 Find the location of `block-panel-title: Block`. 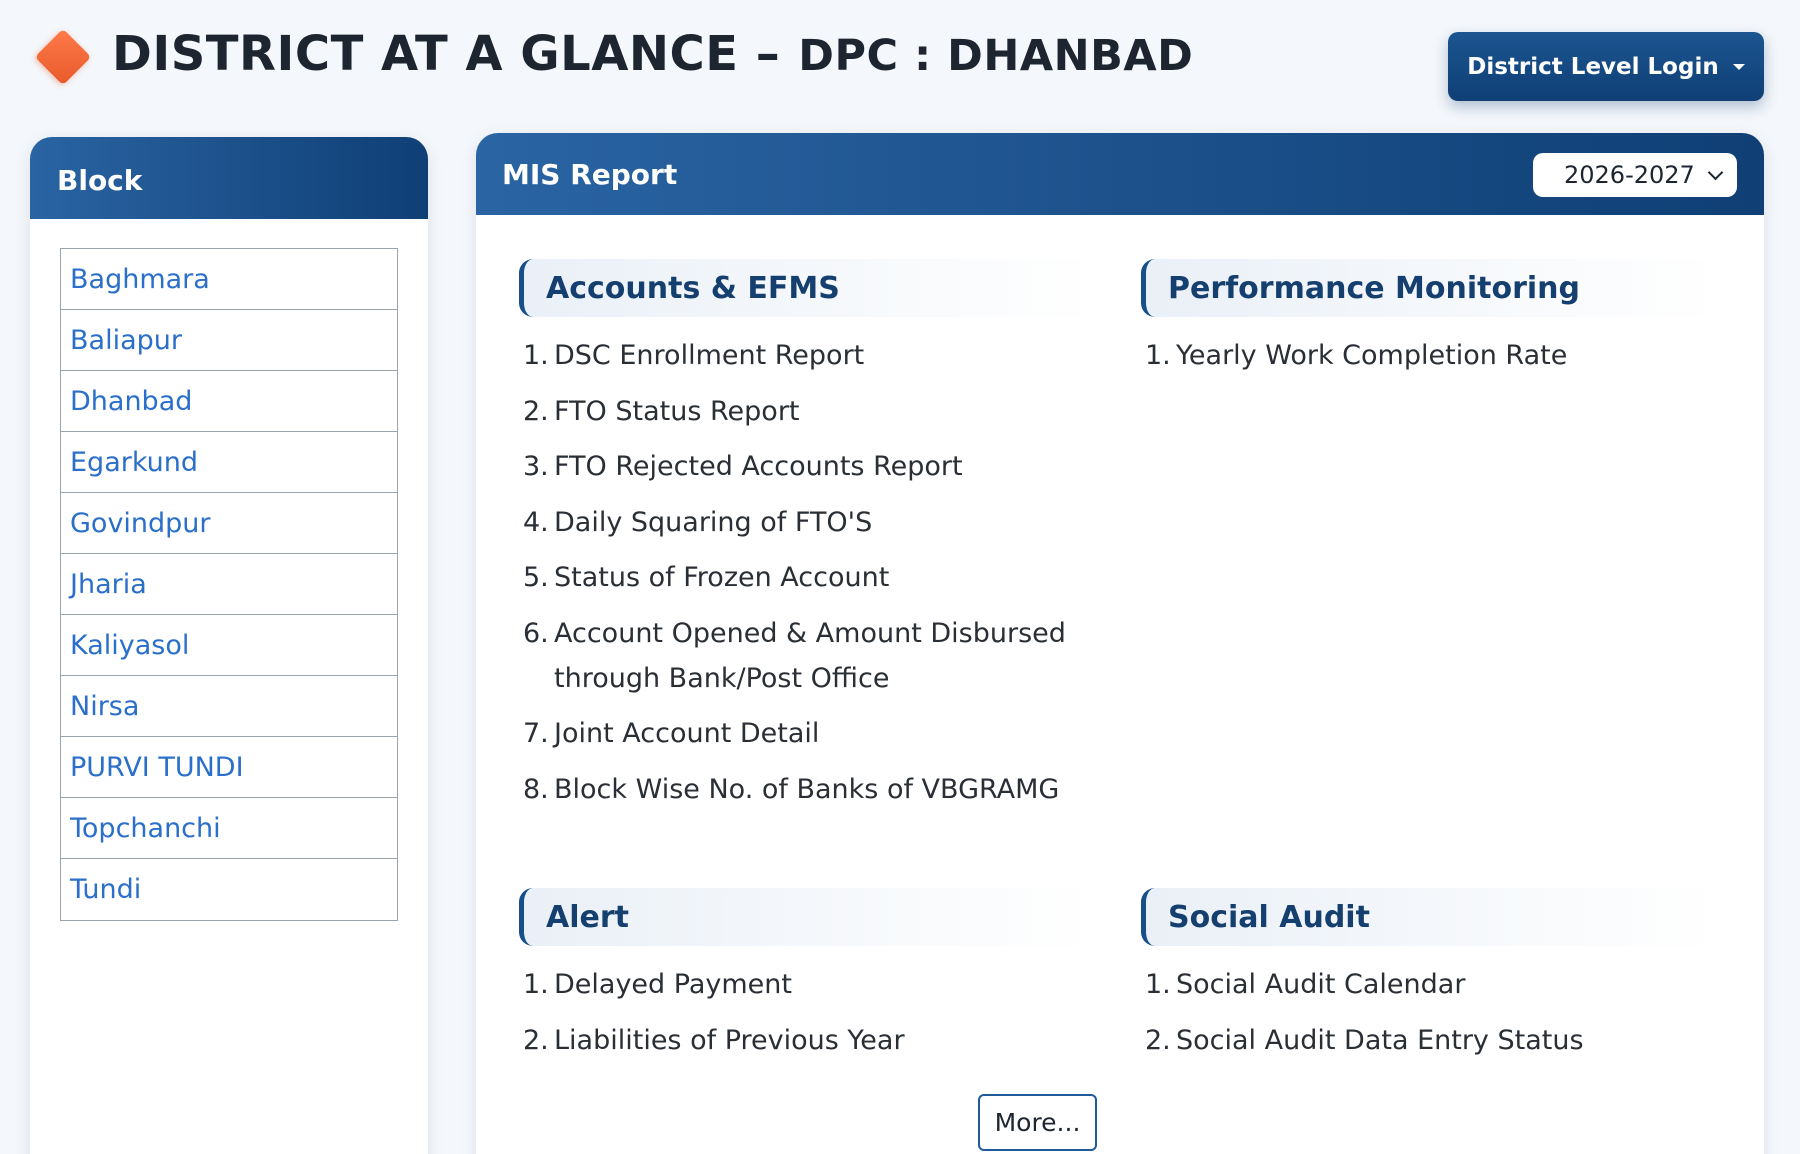

block-panel-title: Block is located at coordinates (100, 180).